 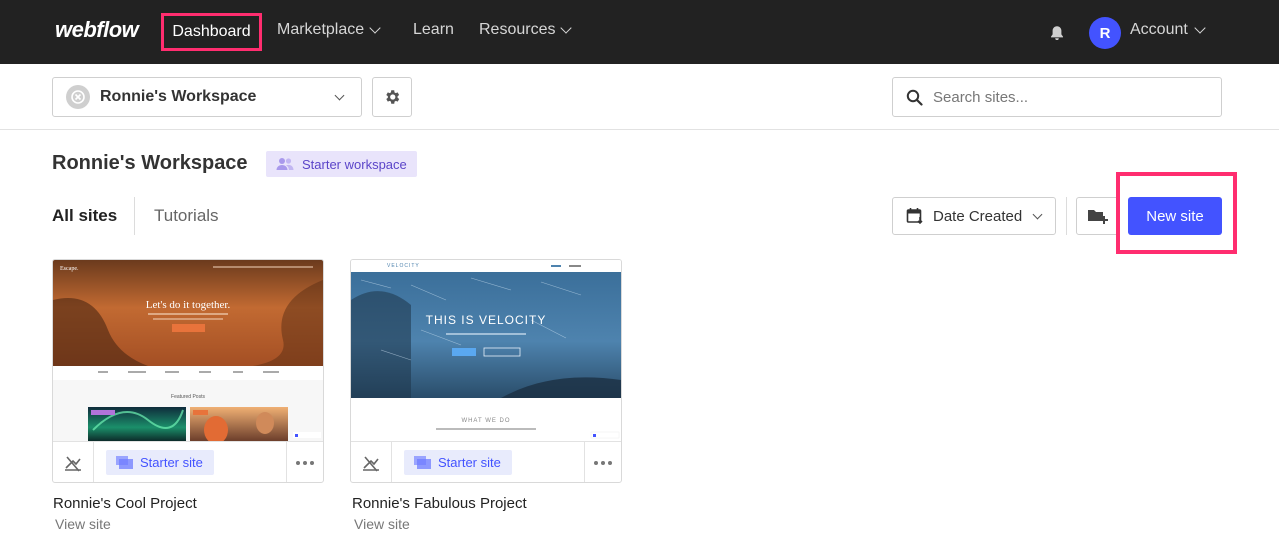 I want to click on nav-learn-label: Learn, so click(x=433, y=29).